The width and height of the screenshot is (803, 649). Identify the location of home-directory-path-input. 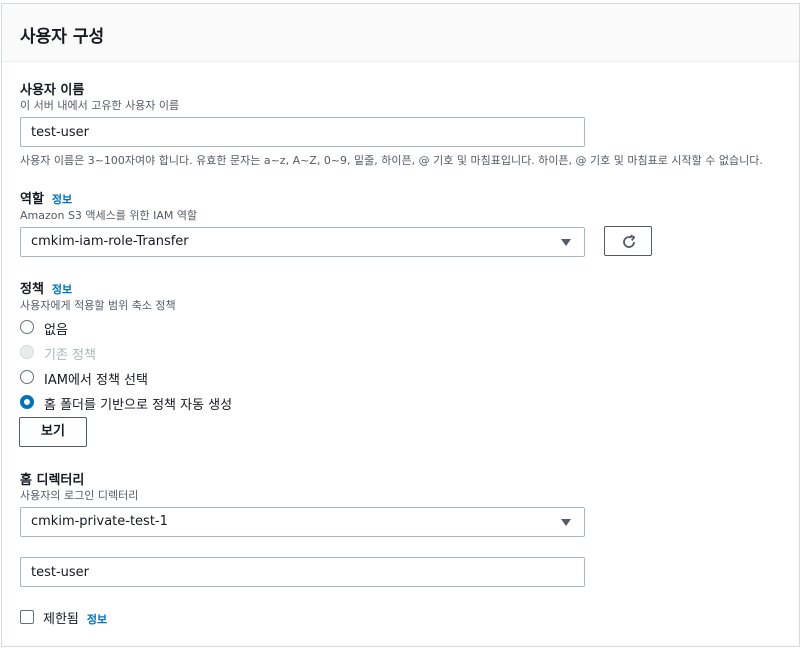
(302, 572).